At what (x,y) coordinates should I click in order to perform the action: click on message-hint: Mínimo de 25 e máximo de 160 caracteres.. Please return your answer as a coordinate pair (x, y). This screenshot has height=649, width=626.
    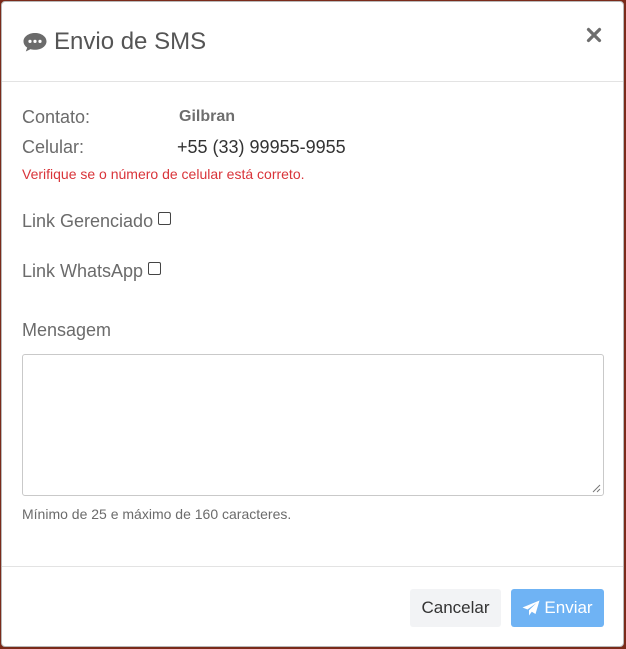
    Looking at the image, I should click on (157, 514).